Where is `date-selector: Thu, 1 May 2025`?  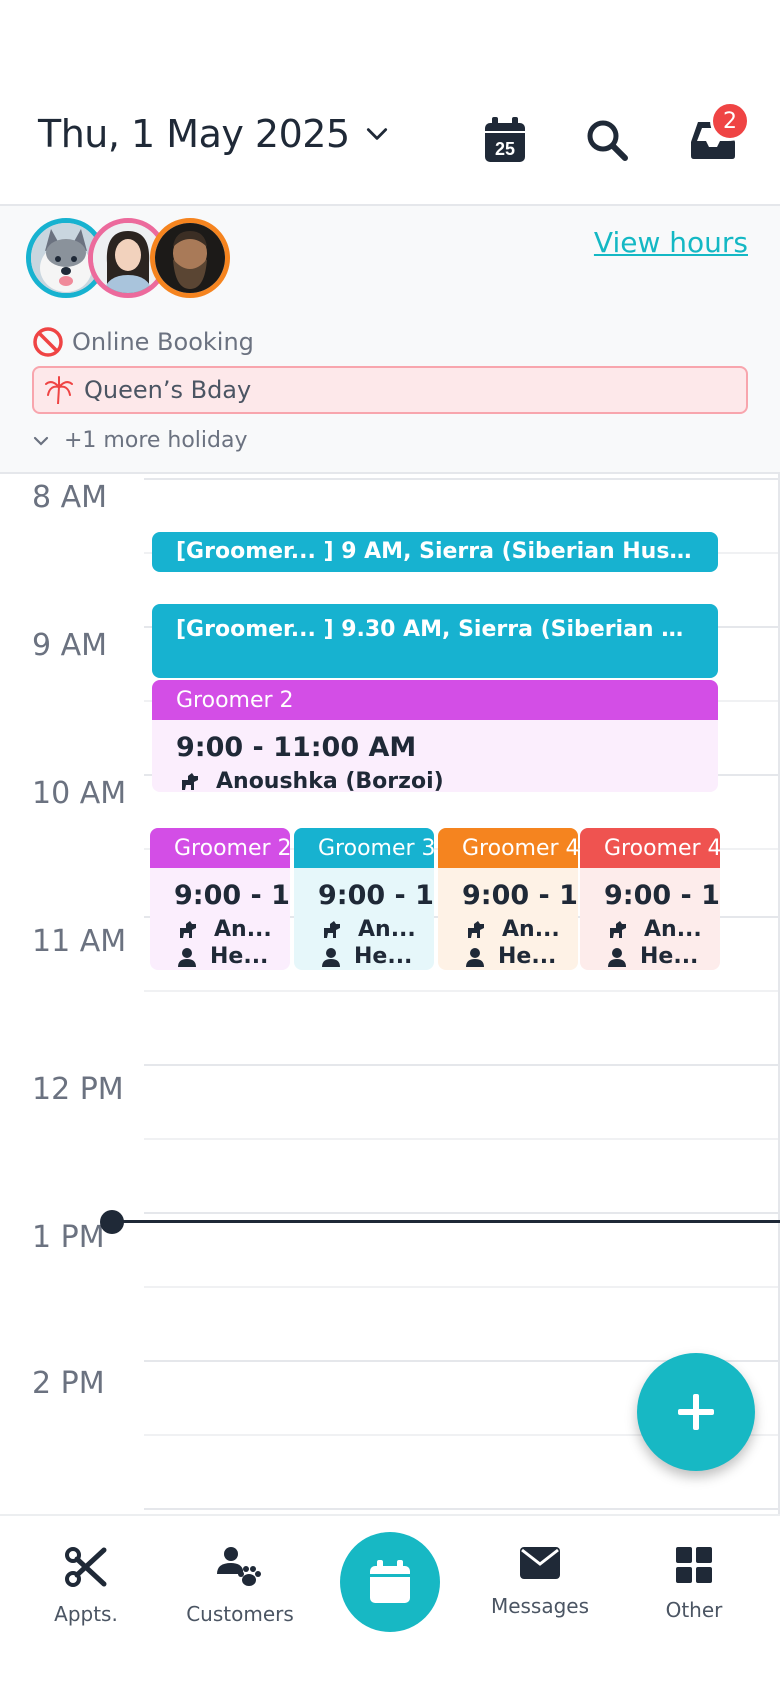
date-selector: Thu, 1 May 2025 is located at coordinates (214, 134).